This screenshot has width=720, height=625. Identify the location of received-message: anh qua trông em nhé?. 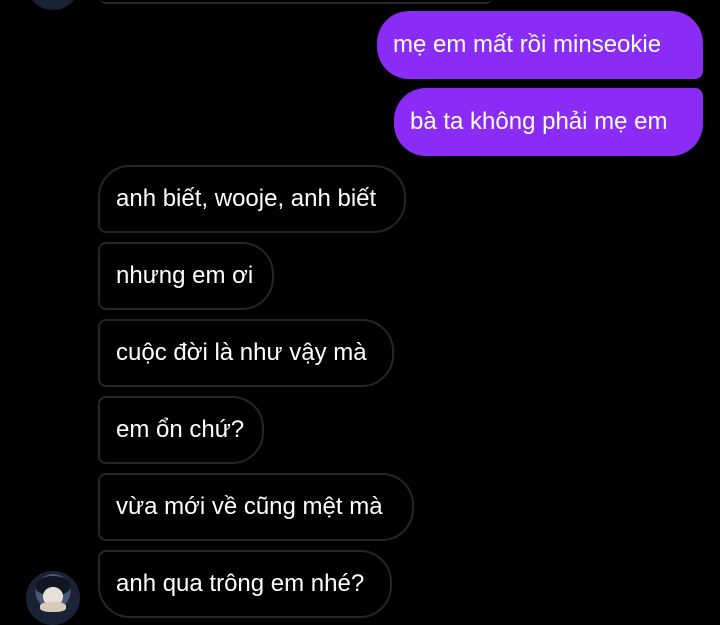
(245, 584).